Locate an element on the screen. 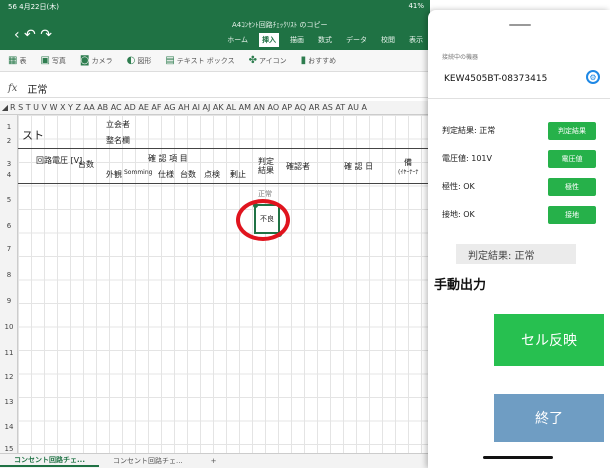 The height and width of the screenshot is (468, 610). status-time: 56 4月22日(木) is located at coordinates (33, 7).